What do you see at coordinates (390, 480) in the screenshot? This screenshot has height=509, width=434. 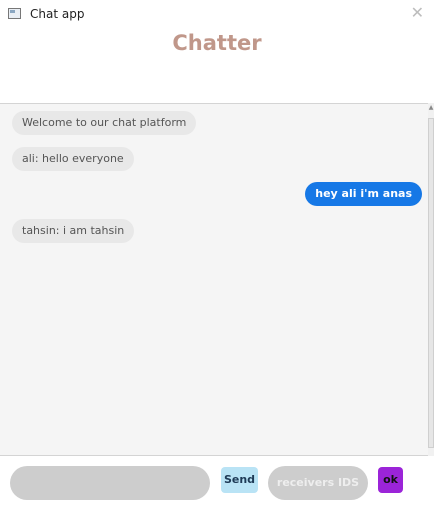 I see `ok-button: ok` at bounding box center [390, 480].